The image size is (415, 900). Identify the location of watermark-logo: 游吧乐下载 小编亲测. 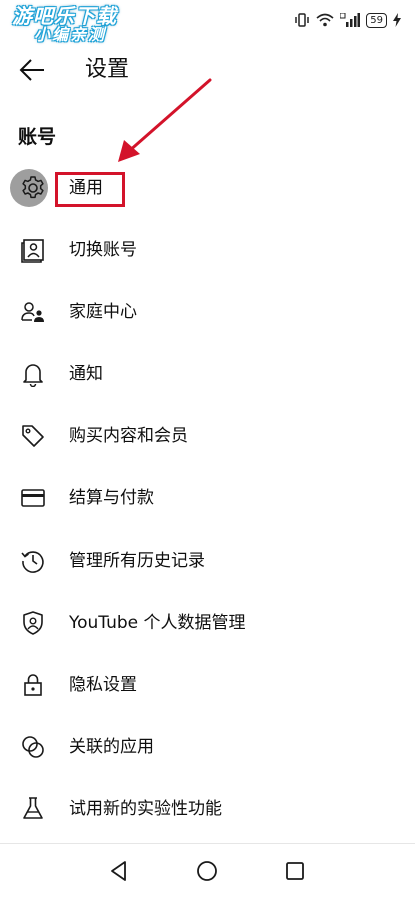
(87, 25).